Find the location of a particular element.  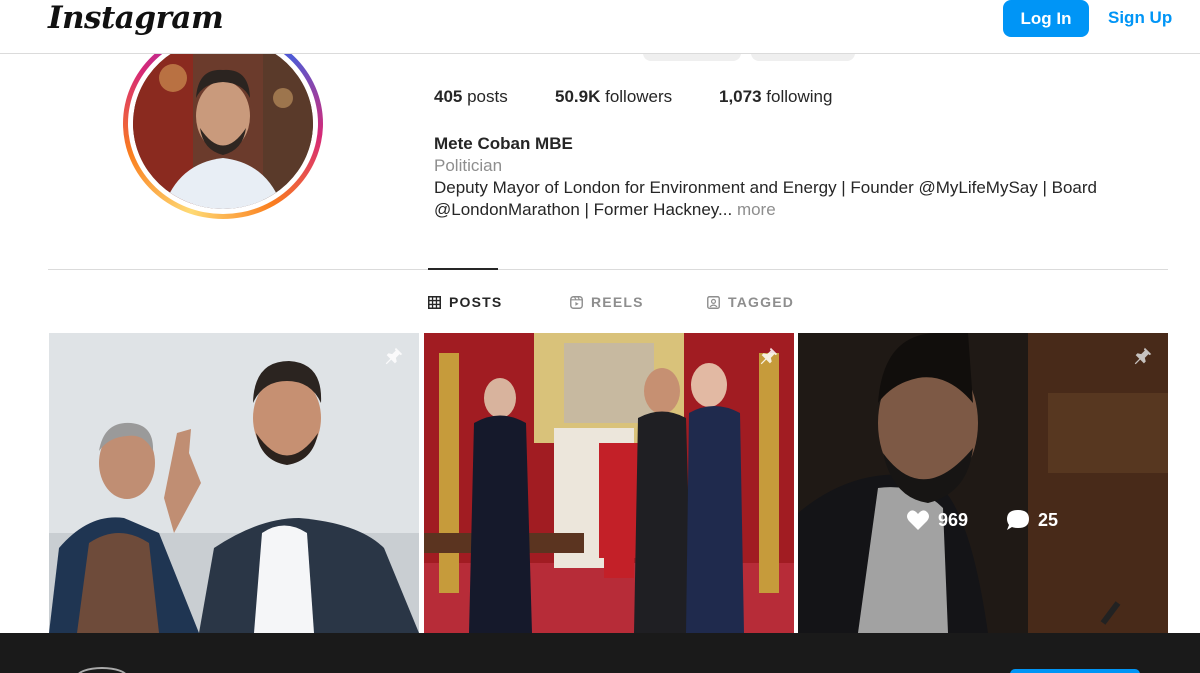

followers-count: 50.9K followers is located at coordinates (613, 97).